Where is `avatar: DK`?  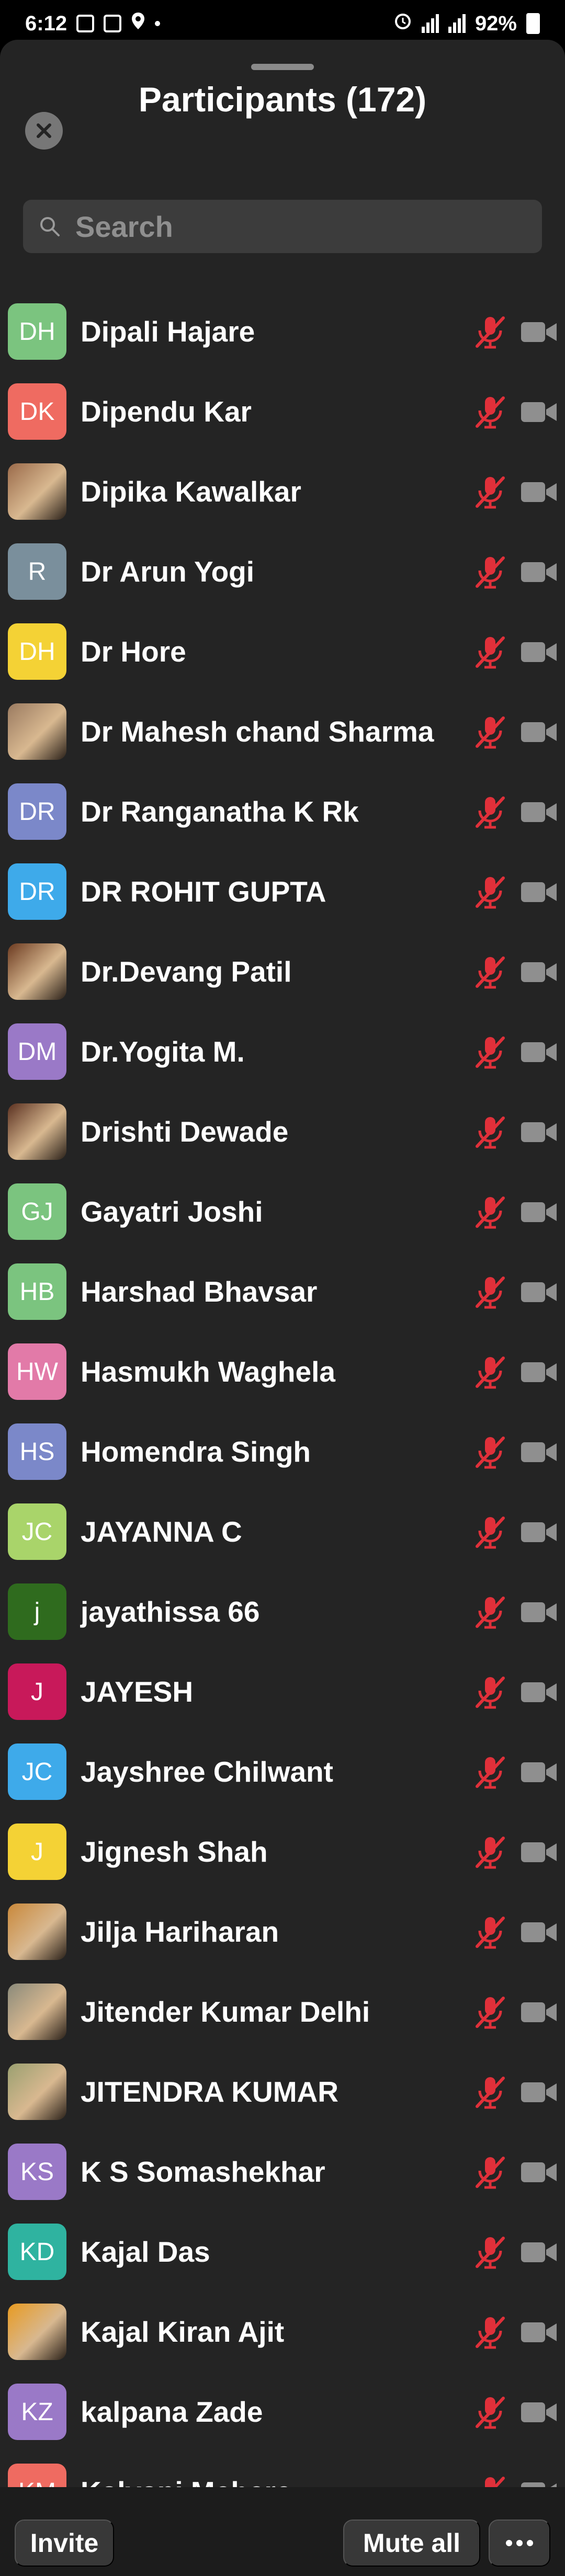
avatar: DK is located at coordinates (37, 412).